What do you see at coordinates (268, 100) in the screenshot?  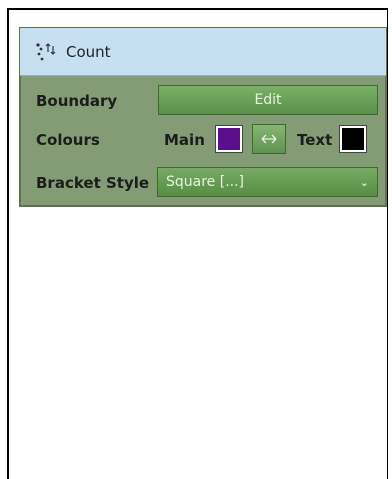 I see `edit-boundary-button: Edit` at bounding box center [268, 100].